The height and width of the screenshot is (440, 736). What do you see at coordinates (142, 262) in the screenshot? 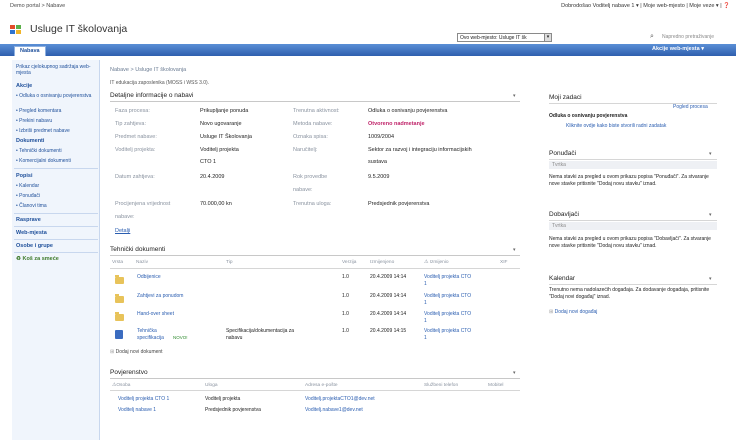
I see `column-header: Naziv` at bounding box center [142, 262].